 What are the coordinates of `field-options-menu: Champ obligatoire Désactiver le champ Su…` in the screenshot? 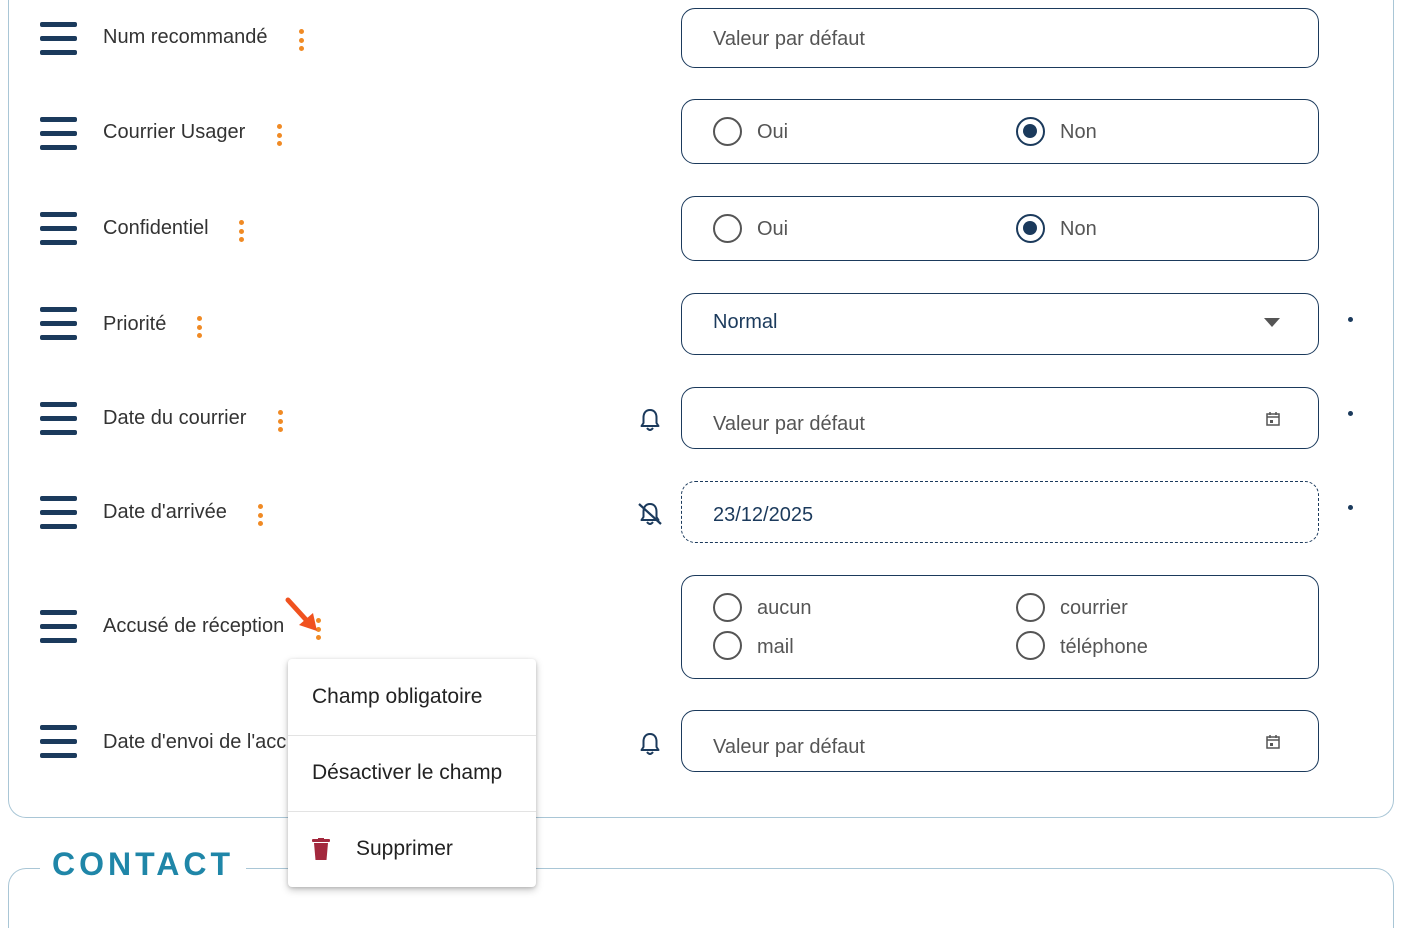 It's located at (412, 773).